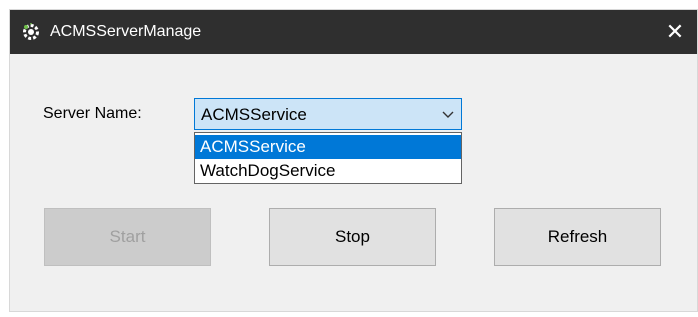 Image resolution: width=698 pixels, height=317 pixels. I want to click on server-name-dropdown-list: ACMSService WatchDogService, so click(328, 158).